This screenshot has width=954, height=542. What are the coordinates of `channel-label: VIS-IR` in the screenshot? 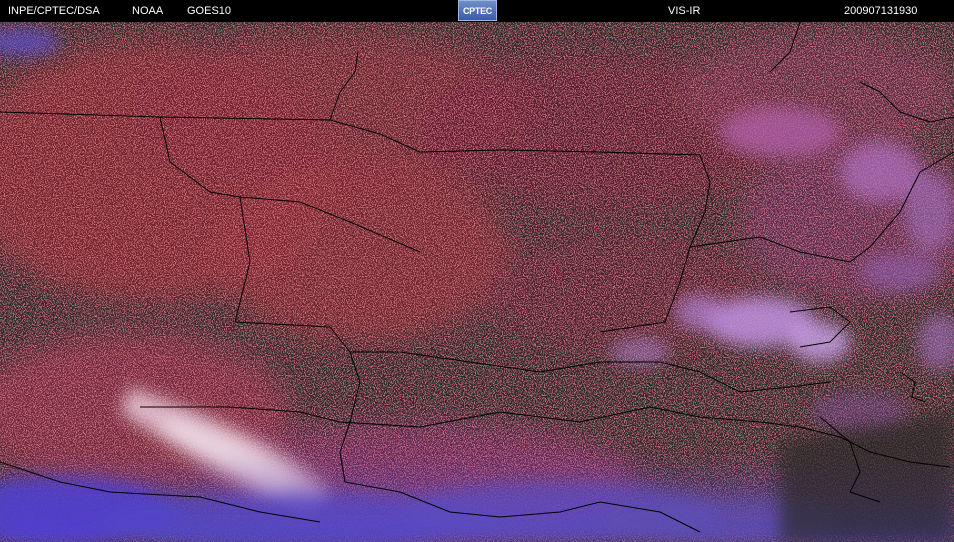 It's located at (684, 11).